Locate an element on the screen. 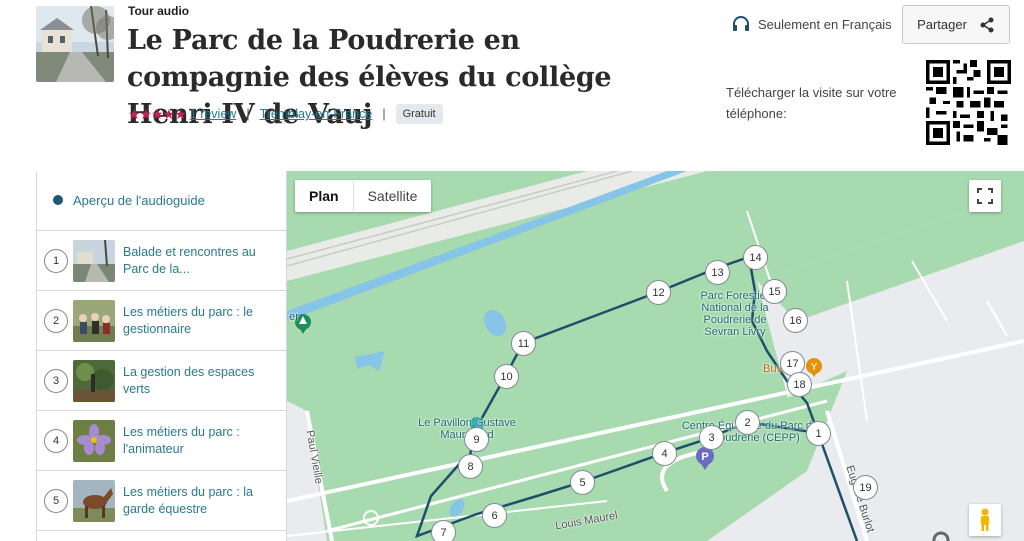 The width and height of the screenshot is (1024, 541). tour-type-label: Tour audio is located at coordinates (159, 11).